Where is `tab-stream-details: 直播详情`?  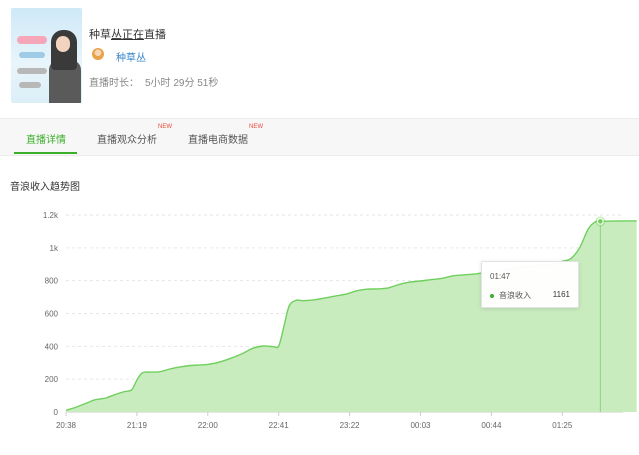 tab-stream-details: 直播详情 is located at coordinates (46, 138).